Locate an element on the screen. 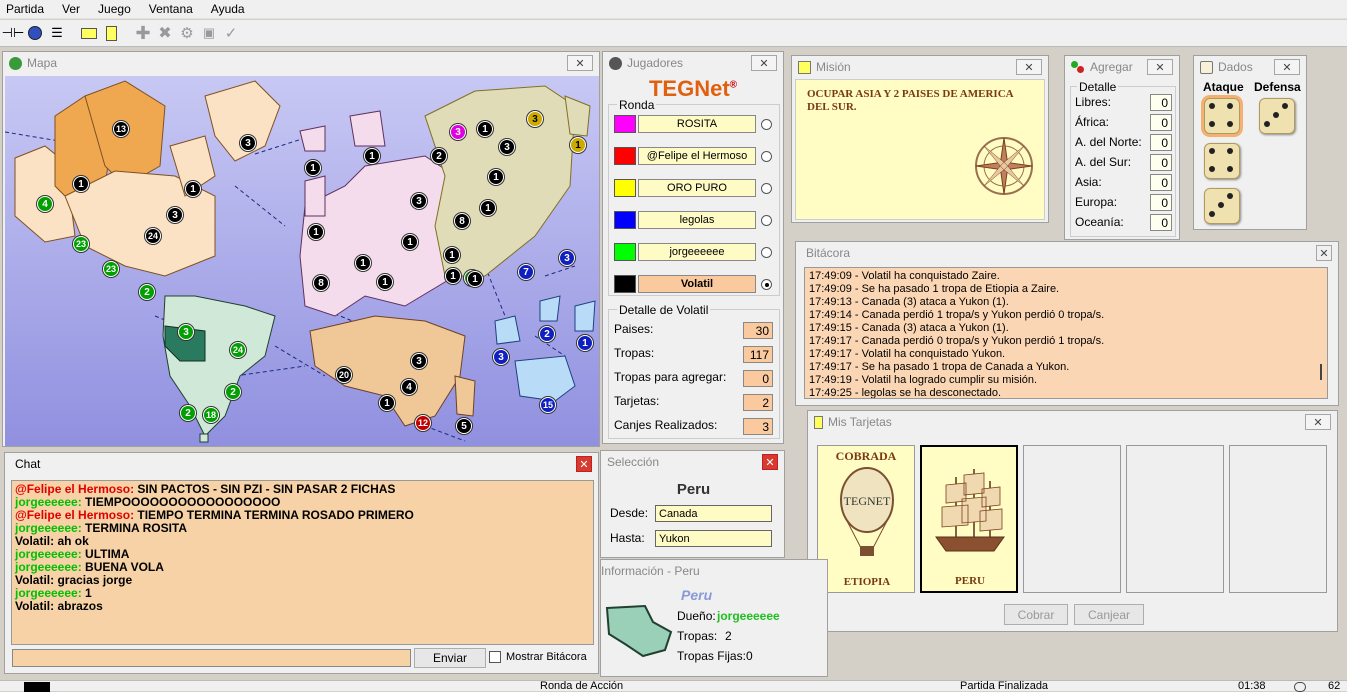 The image size is (1347, 692). check-icon: ✓ is located at coordinates (231, 33).